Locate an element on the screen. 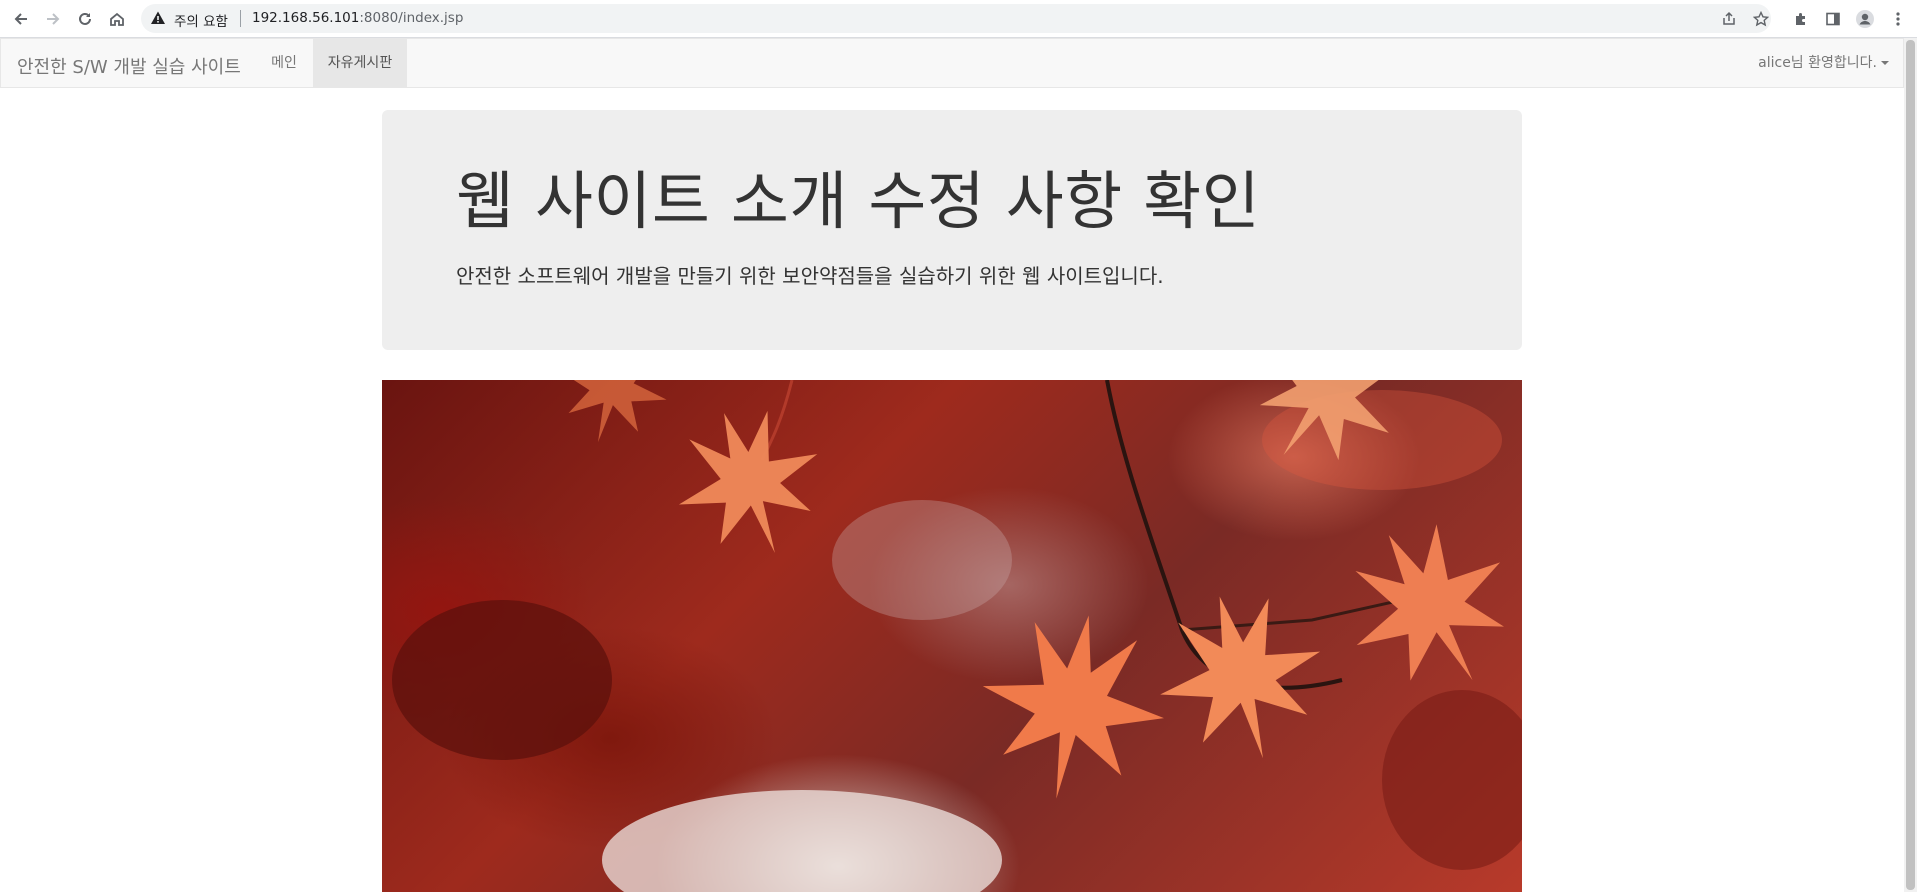 The height and width of the screenshot is (892, 1917). user-menu-dropdown: alice님 환영합니다. is located at coordinates (1823, 63).